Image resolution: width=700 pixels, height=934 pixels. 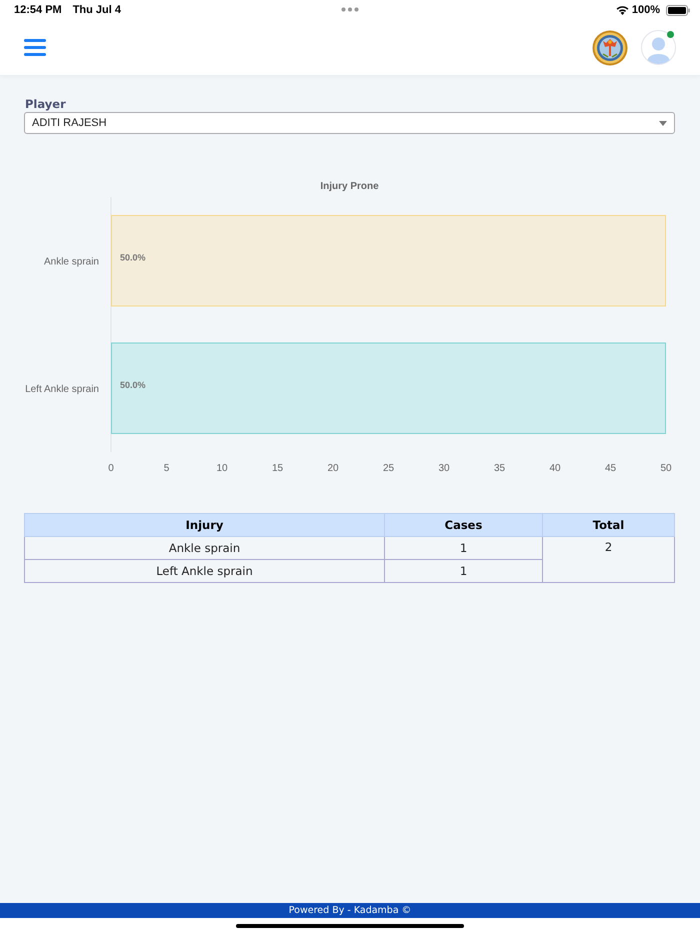 What do you see at coordinates (71, 262) in the screenshot?
I see `category-label: Ankle sprain` at bounding box center [71, 262].